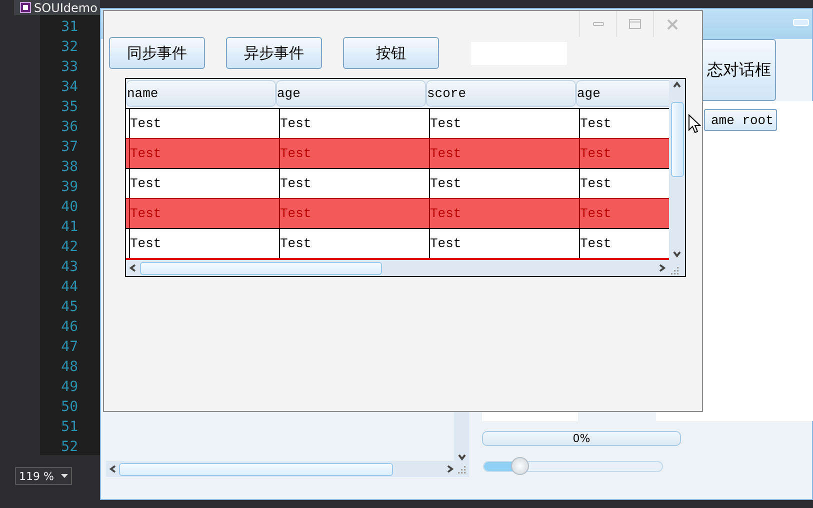 The width and height of the screenshot is (813, 508). Describe the element at coordinates (740, 120) in the screenshot. I see `root-button: ame root` at that location.